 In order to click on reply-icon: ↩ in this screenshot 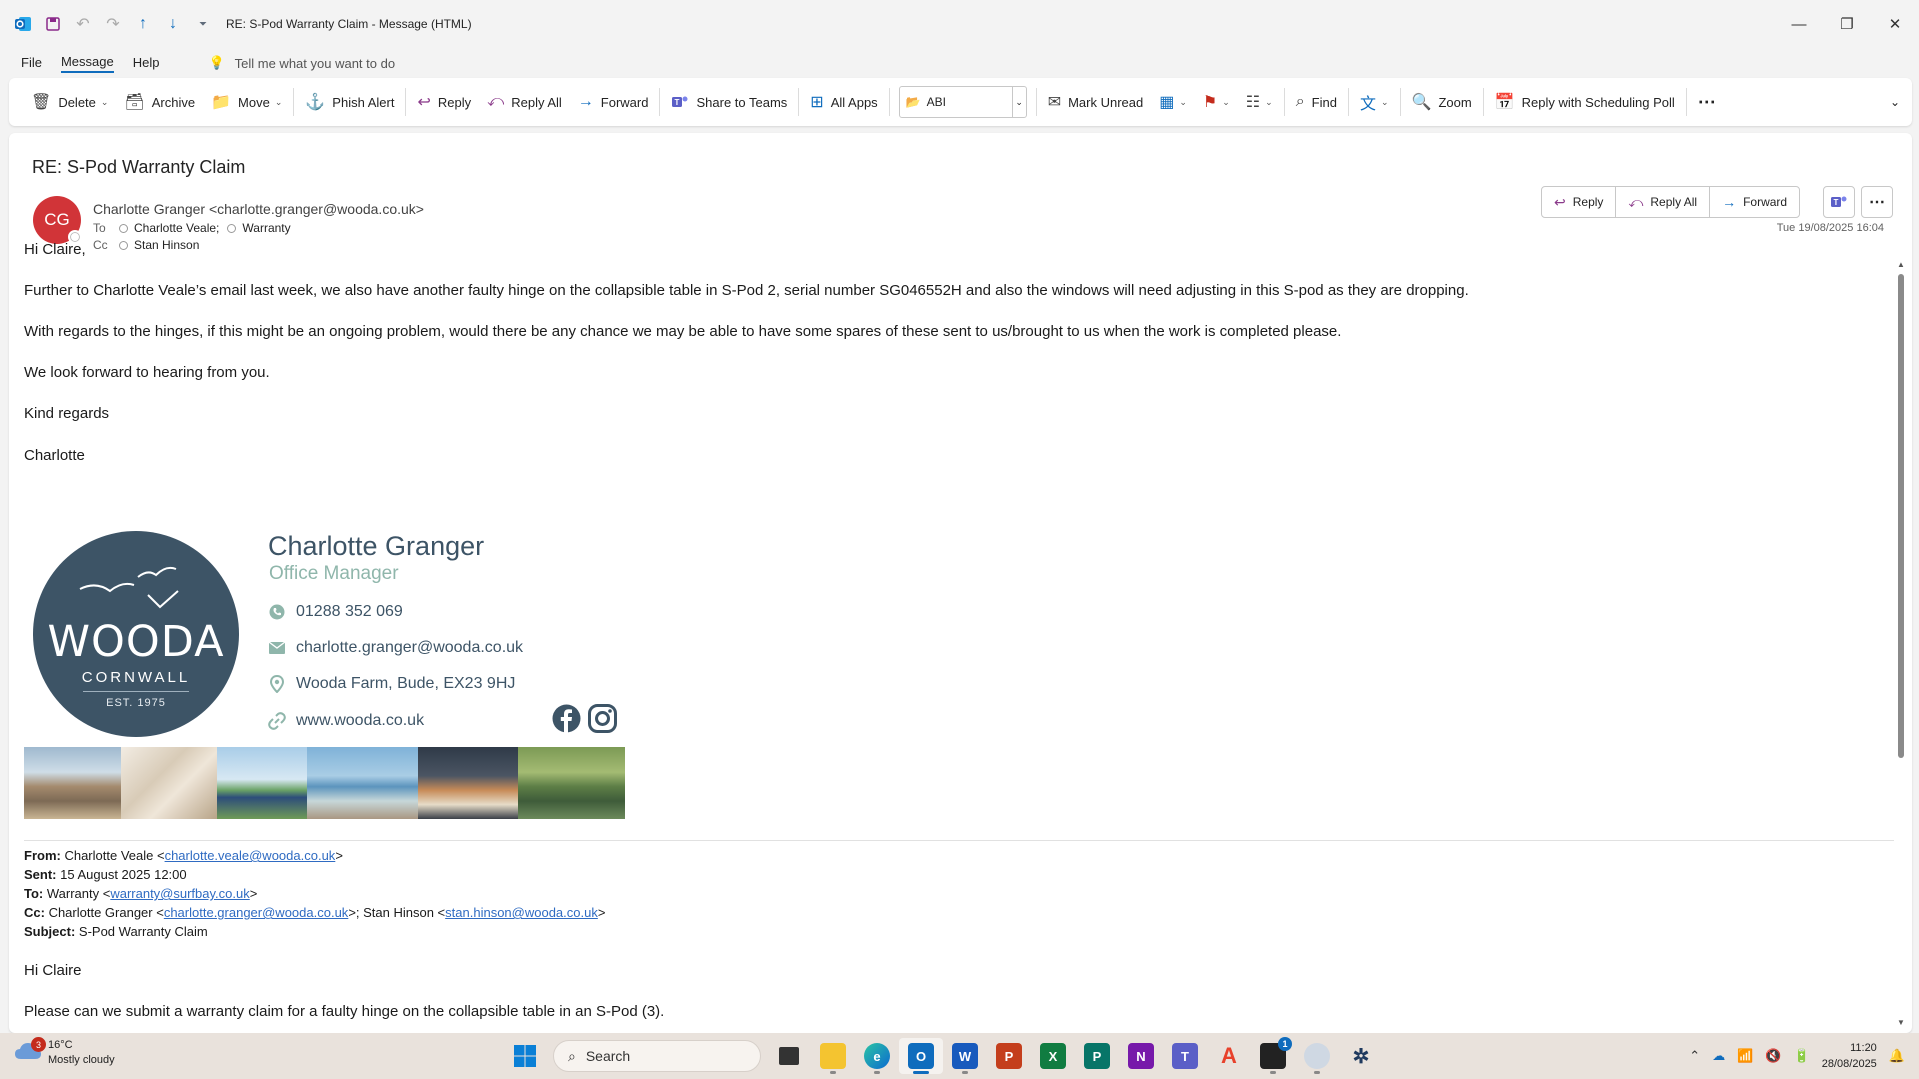, I will do `click(1560, 201)`.